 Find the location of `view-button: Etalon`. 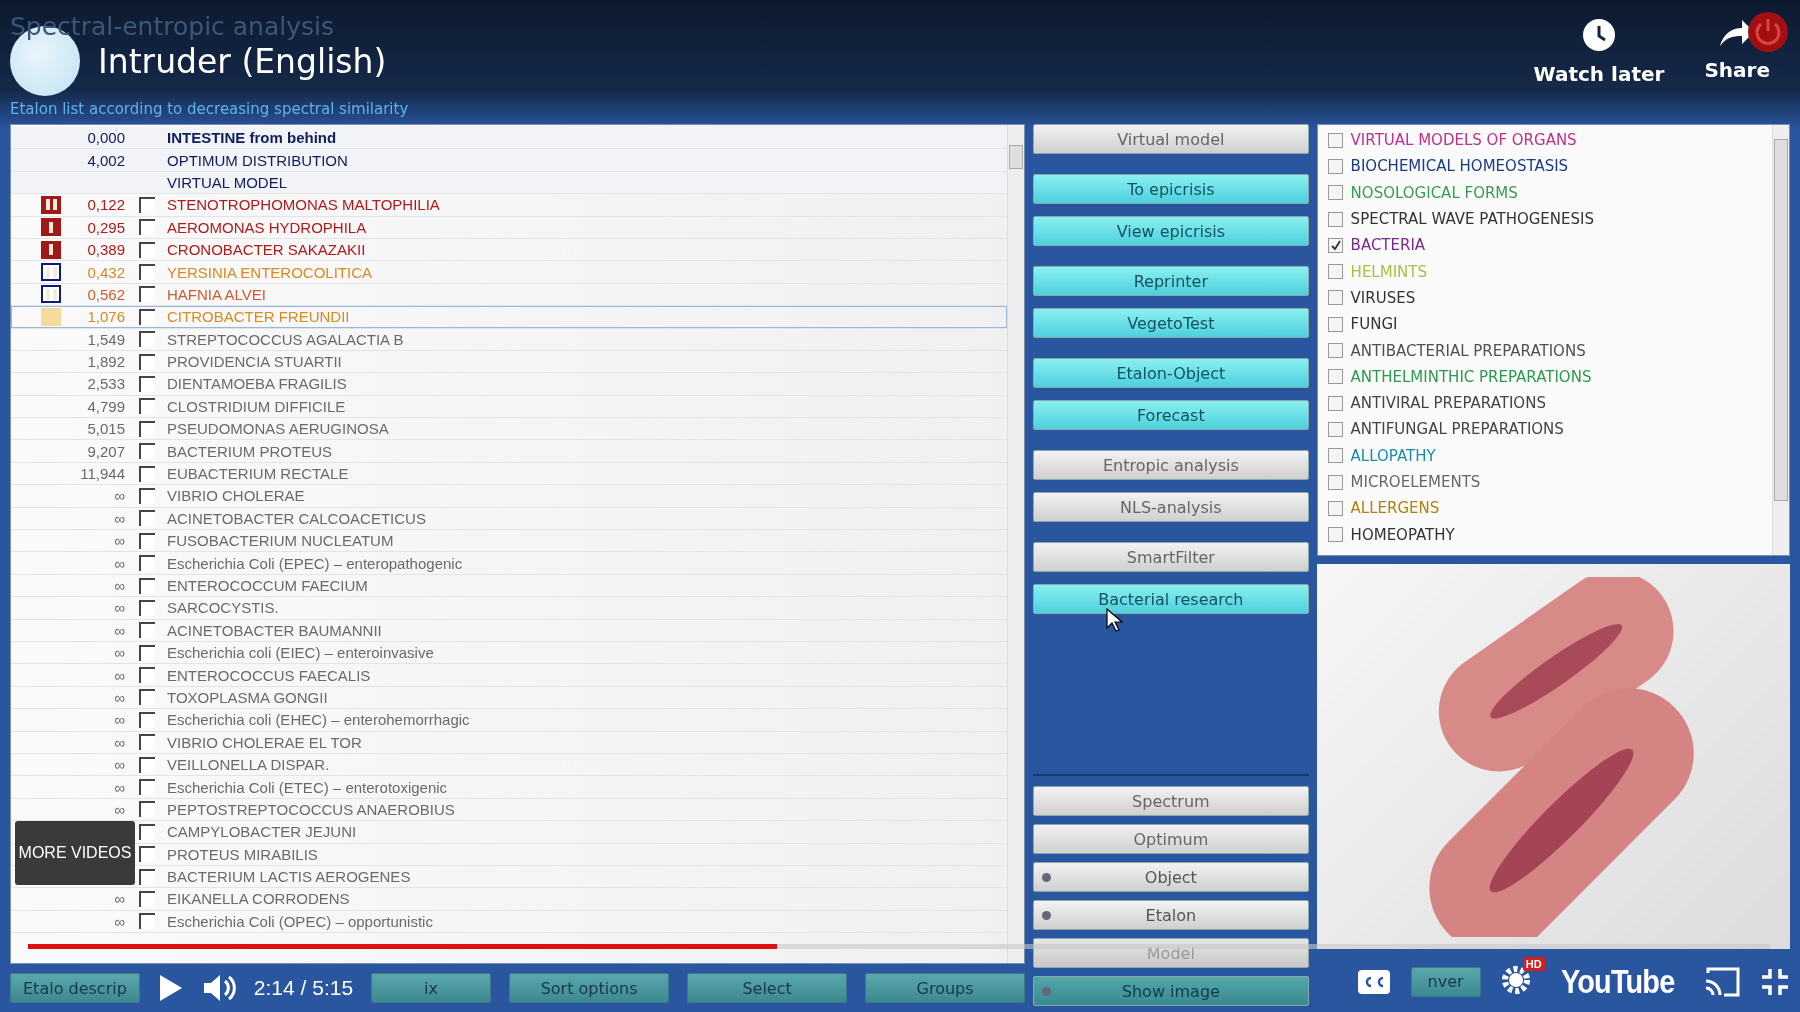

view-button: Etalon is located at coordinates (1171, 915).